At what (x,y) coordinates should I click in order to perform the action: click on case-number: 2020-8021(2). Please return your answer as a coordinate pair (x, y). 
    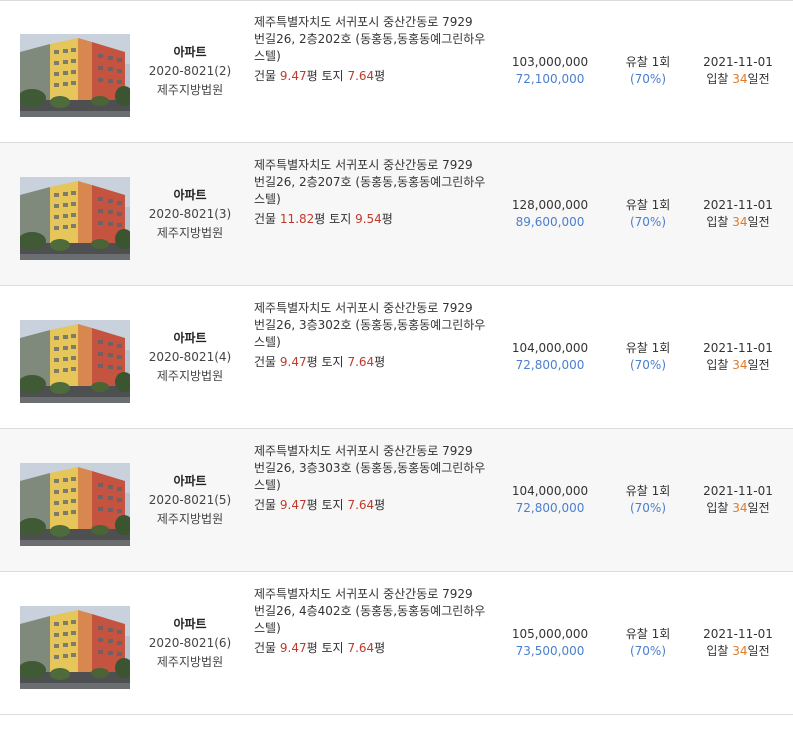
    Looking at the image, I should click on (190, 71).